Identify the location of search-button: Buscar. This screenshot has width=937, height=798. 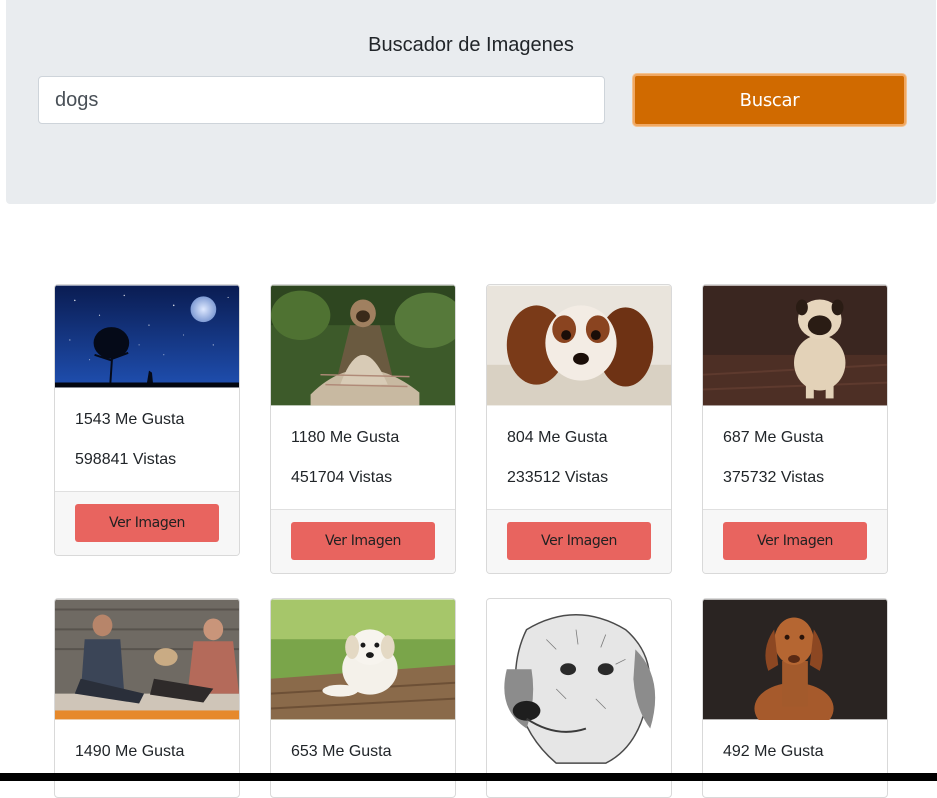
(769, 100).